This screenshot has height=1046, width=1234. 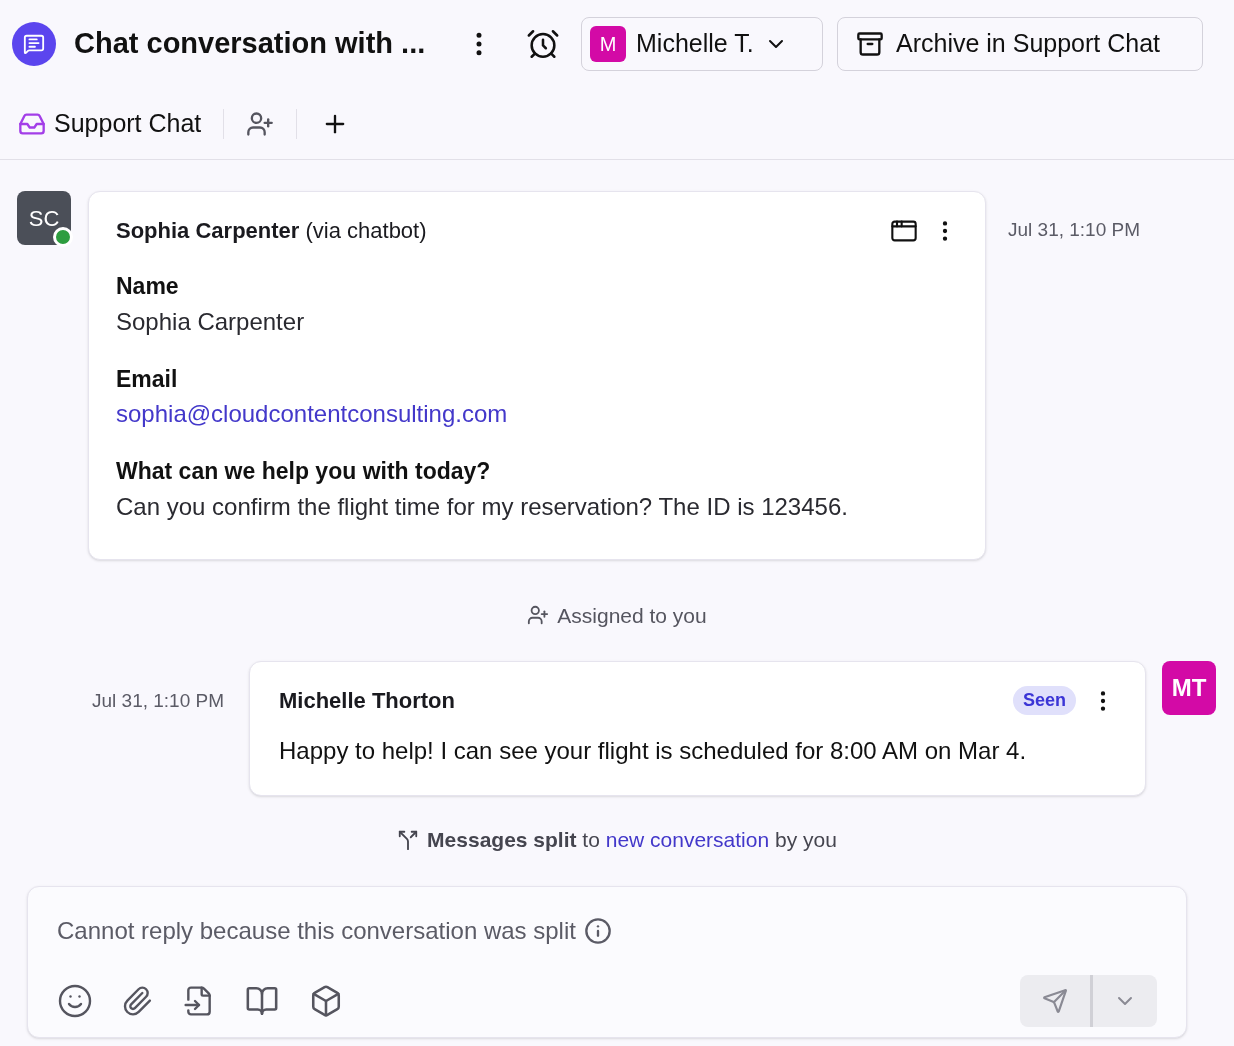 What do you see at coordinates (326, 1000) in the screenshot?
I see `cube-icon` at bounding box center [326, 1000].